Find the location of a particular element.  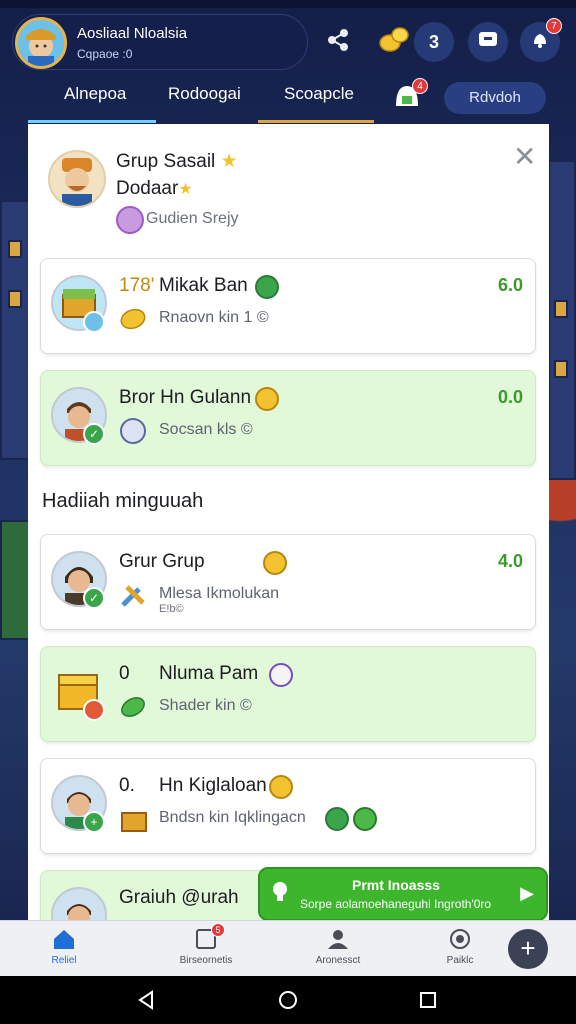

number-three-icon: 3 is located at coordinates (433, 41).